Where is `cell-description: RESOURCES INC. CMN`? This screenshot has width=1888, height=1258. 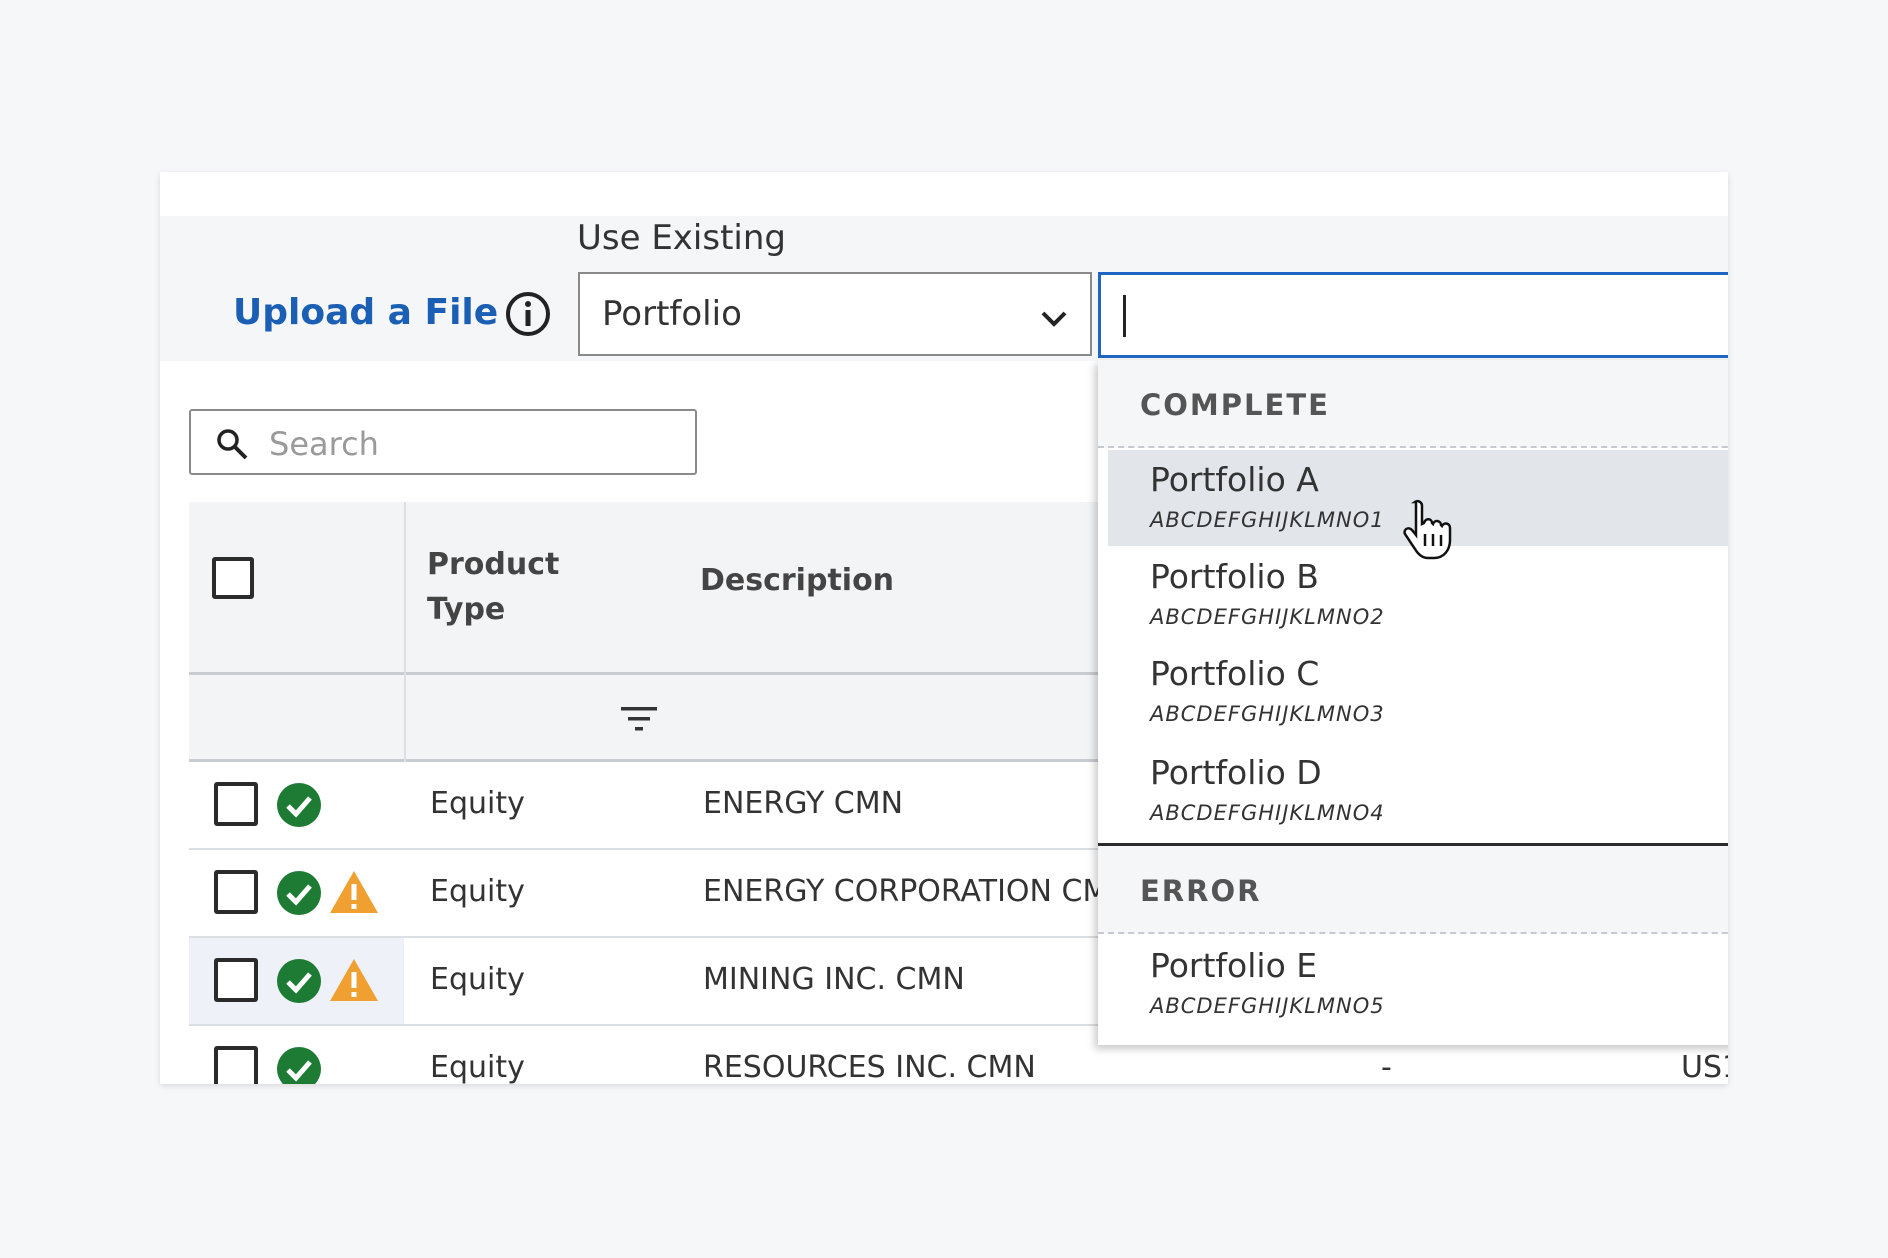 cell-description: RESOURCES INC. CMN is located at coordinates (869, 1067).